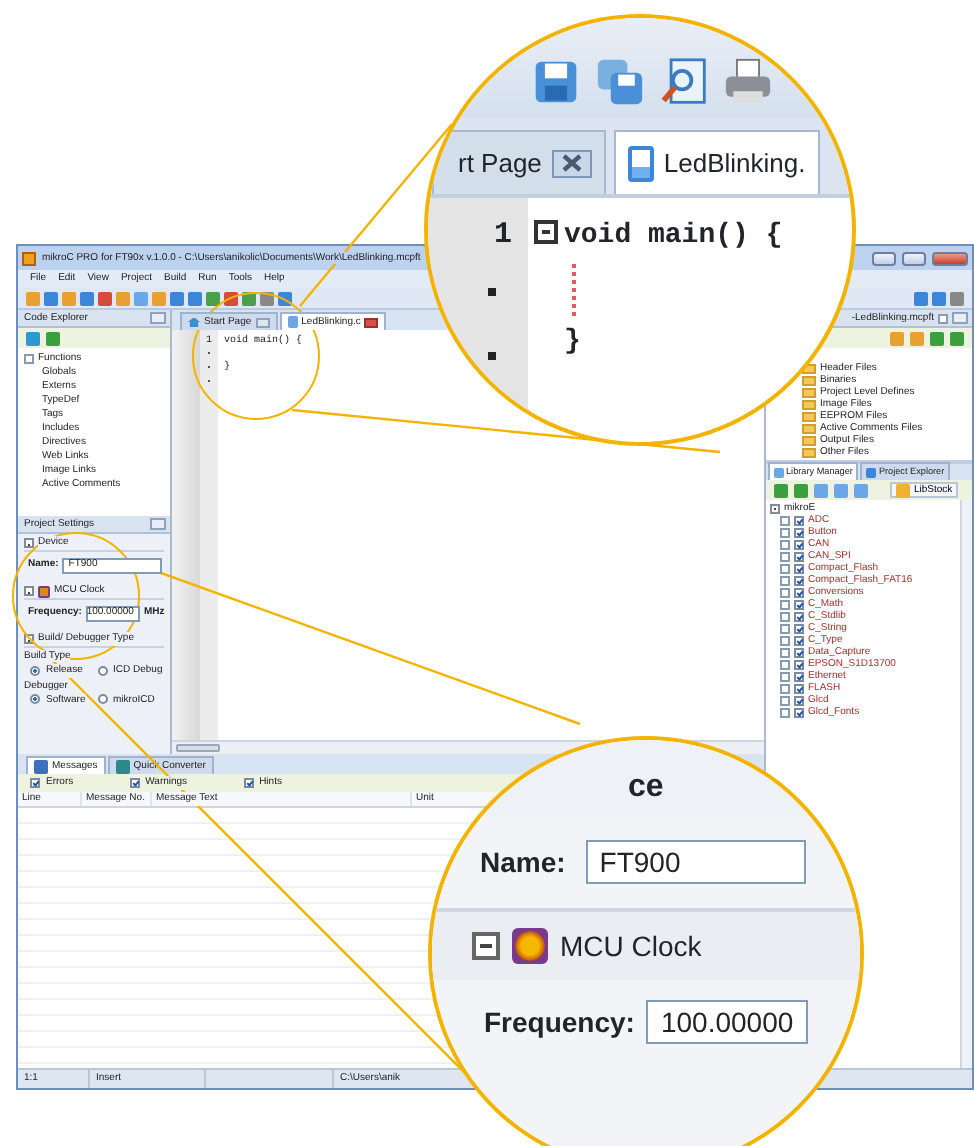  I want to click on editor-tab: rt Page, so click(519, 162).